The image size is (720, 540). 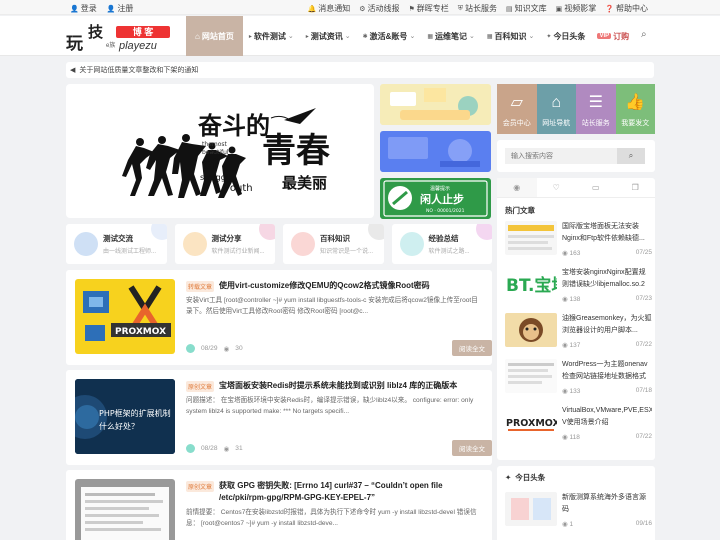 I want to click on top-link-webmaster: ⛨ 站长服务, so click(x=477, y=8).